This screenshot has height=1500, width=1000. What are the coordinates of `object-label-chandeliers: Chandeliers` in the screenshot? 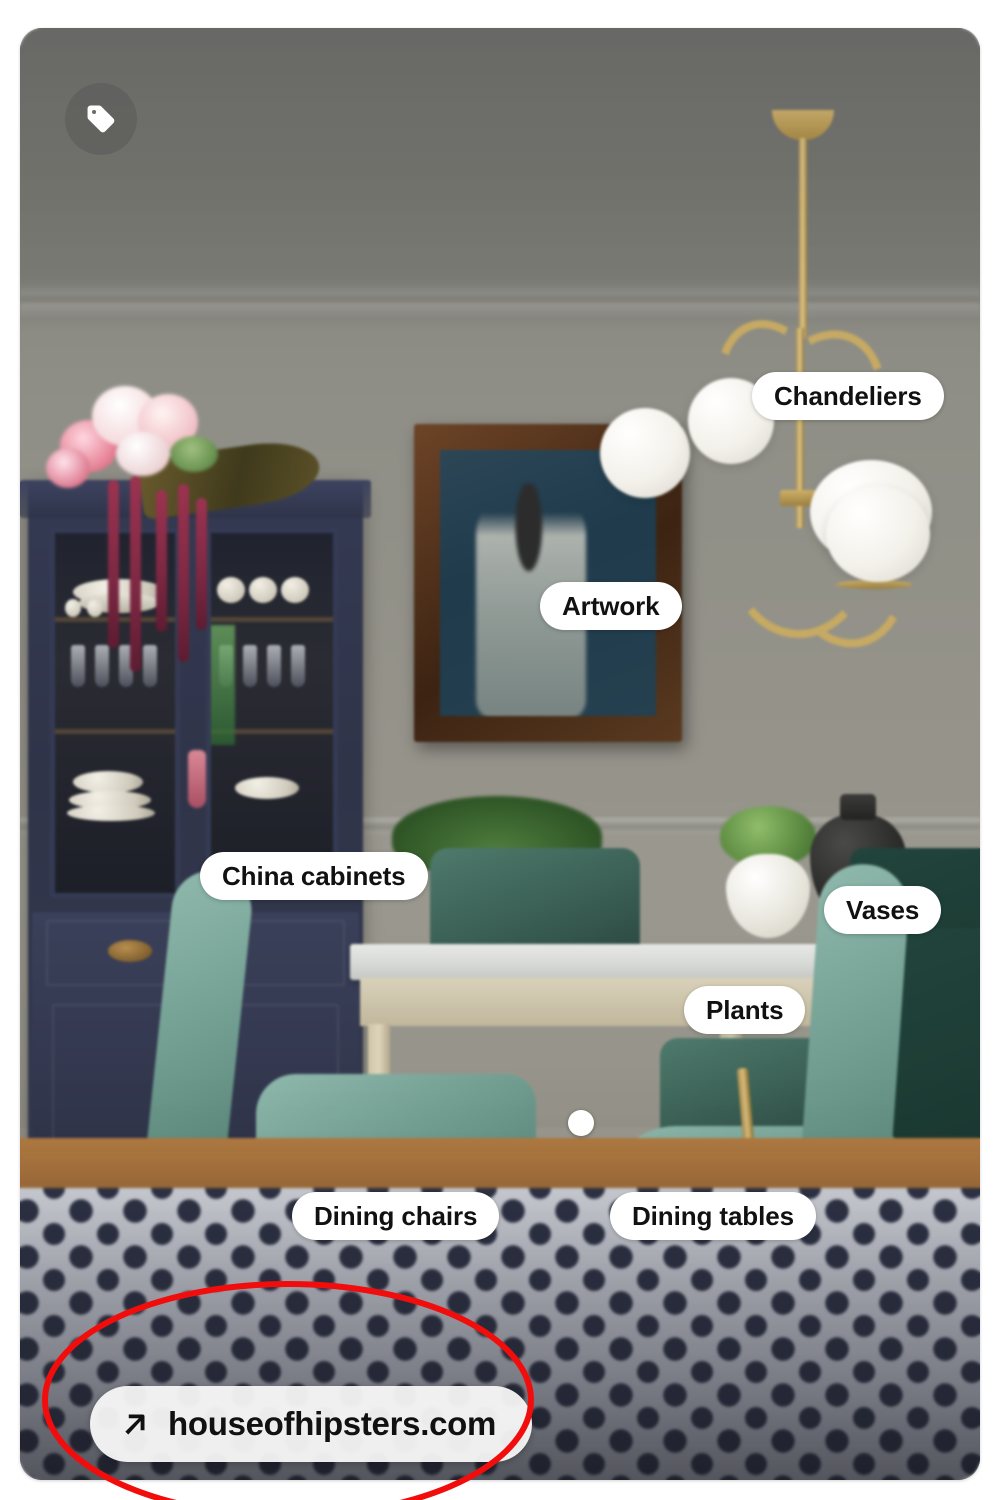 It's located at (848, 396).